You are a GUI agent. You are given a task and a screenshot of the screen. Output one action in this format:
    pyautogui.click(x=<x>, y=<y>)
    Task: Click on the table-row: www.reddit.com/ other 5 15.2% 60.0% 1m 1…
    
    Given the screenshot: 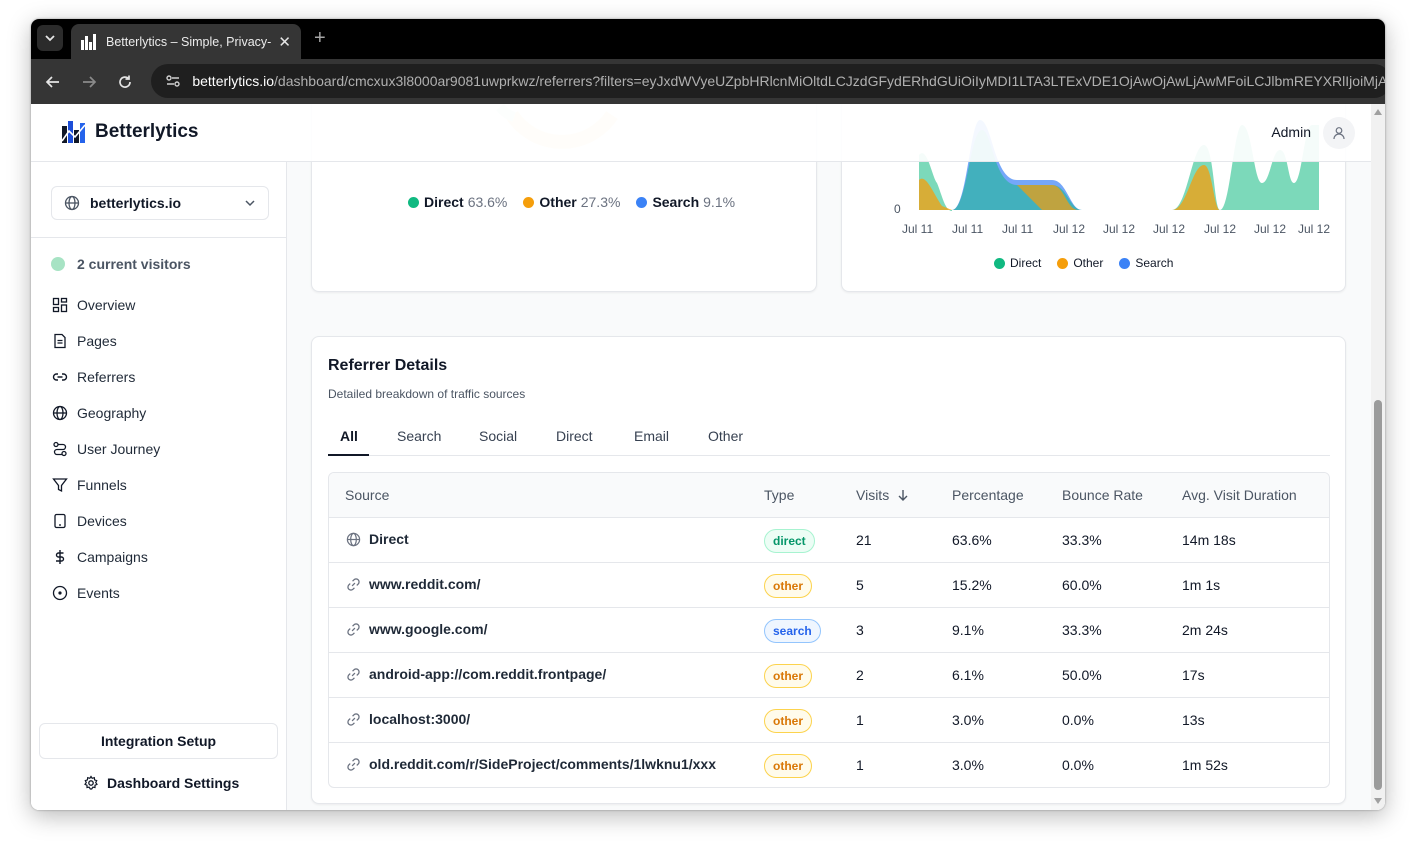 What is the action you would take?
    pyautogui.click(x=829, y=585)
    